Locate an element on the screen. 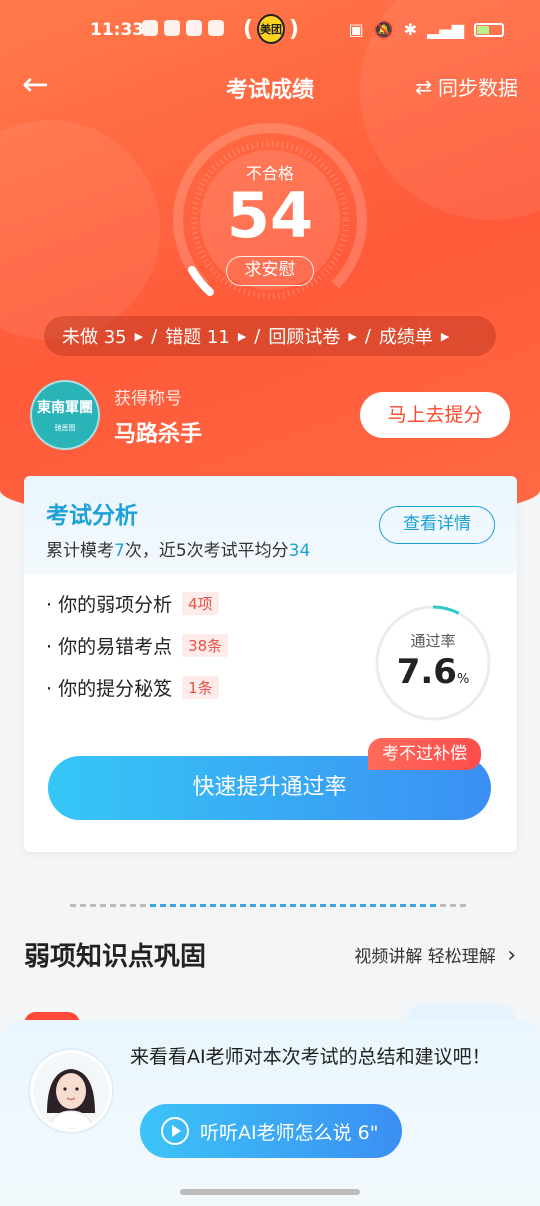  status-app-icons is located at coordinates (183, 28).